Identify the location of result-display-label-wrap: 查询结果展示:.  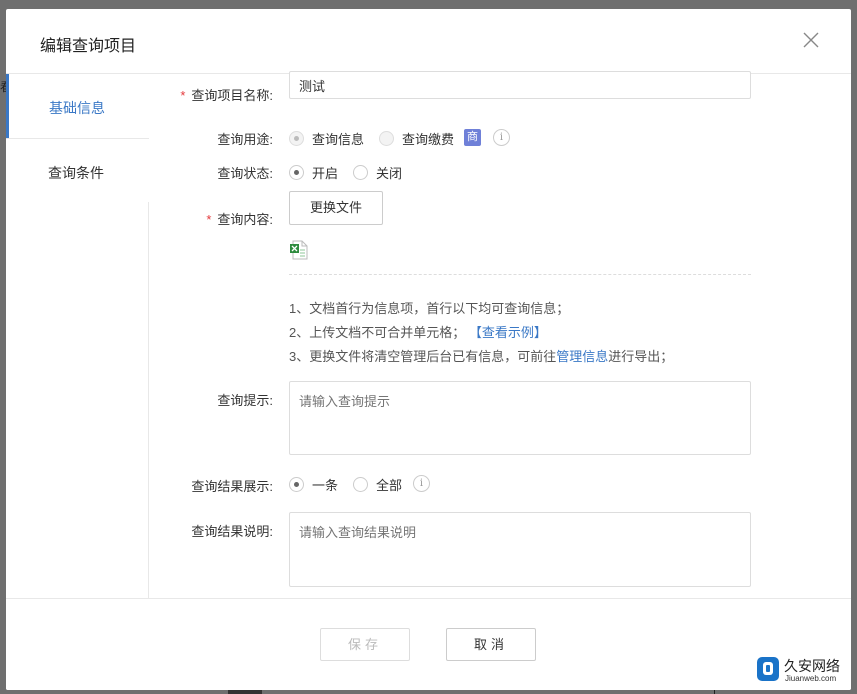
(211, 485).